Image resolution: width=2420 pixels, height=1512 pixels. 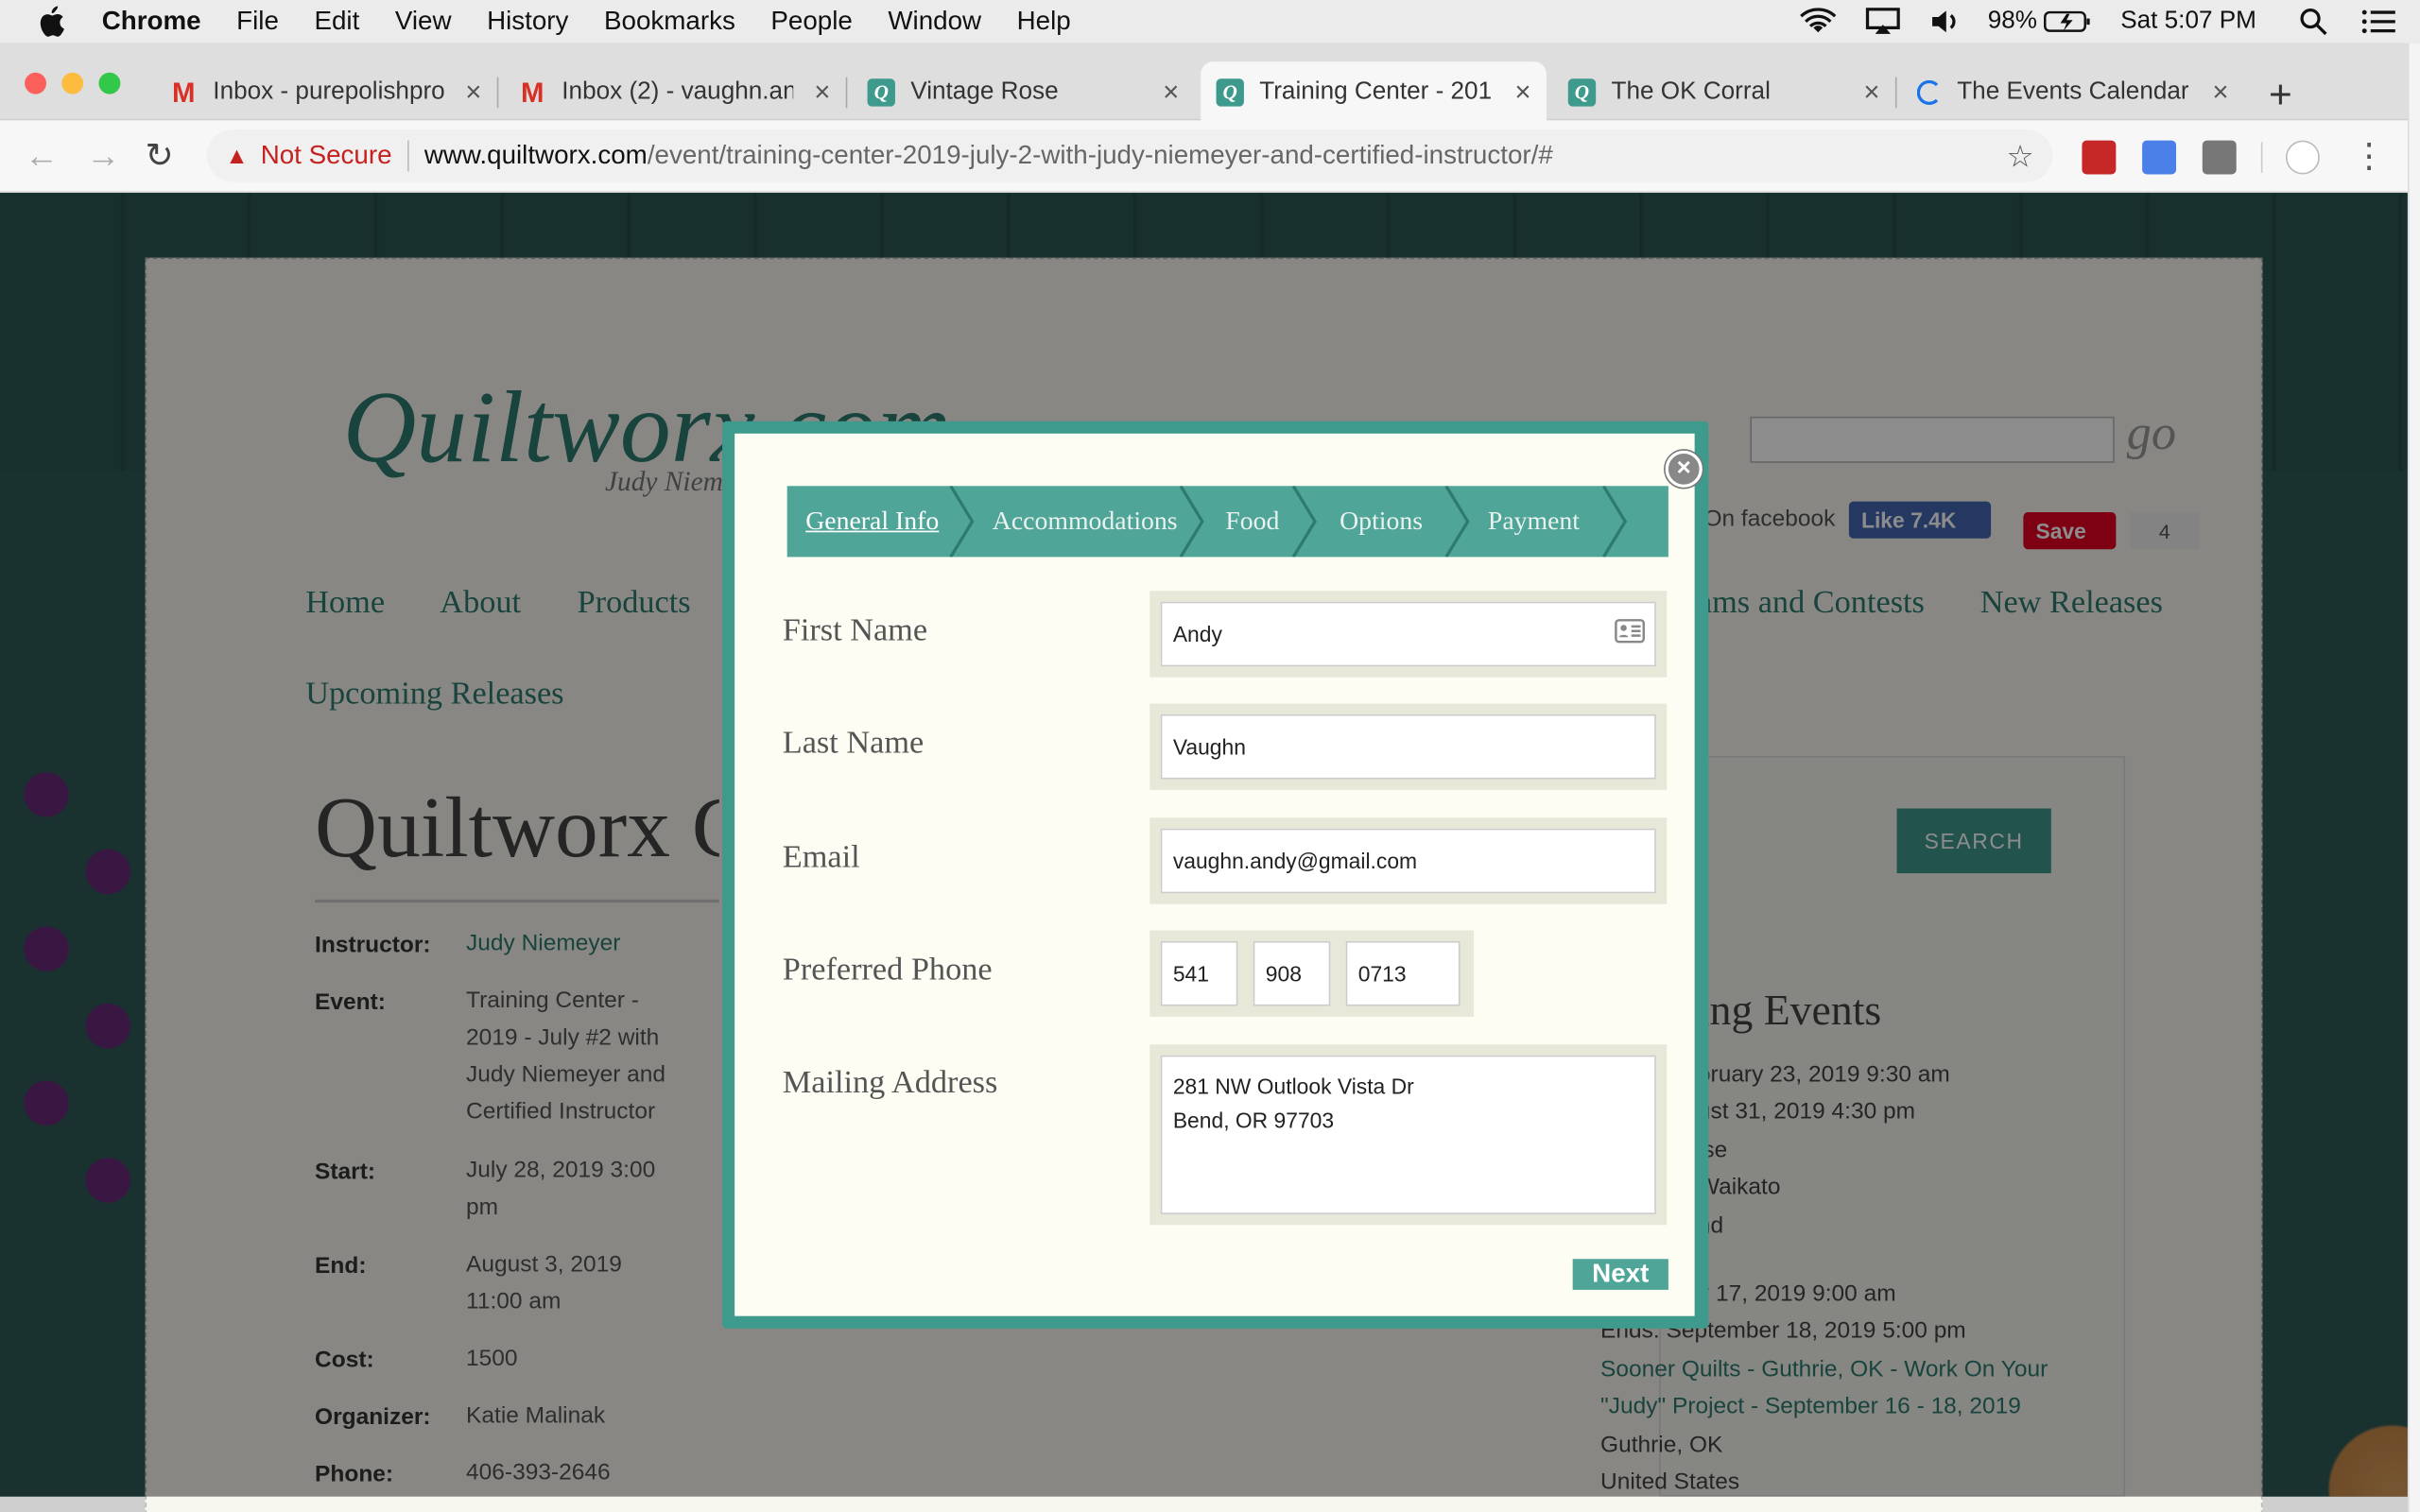 What do you see at coordinates (151, 22) in the screenshot?
I see `menu-app-chrome: Chrome` at bounding box center [151, 22].